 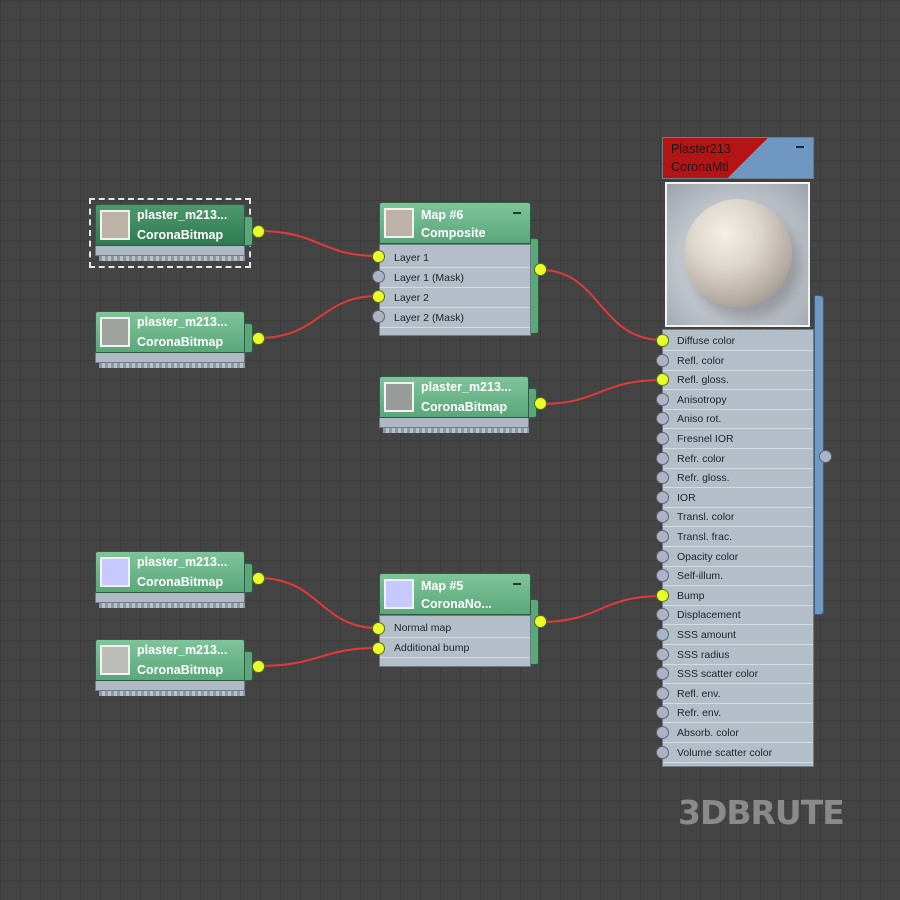 I want to click on input-socket-layer1-mask, so click(x=378, y=276).